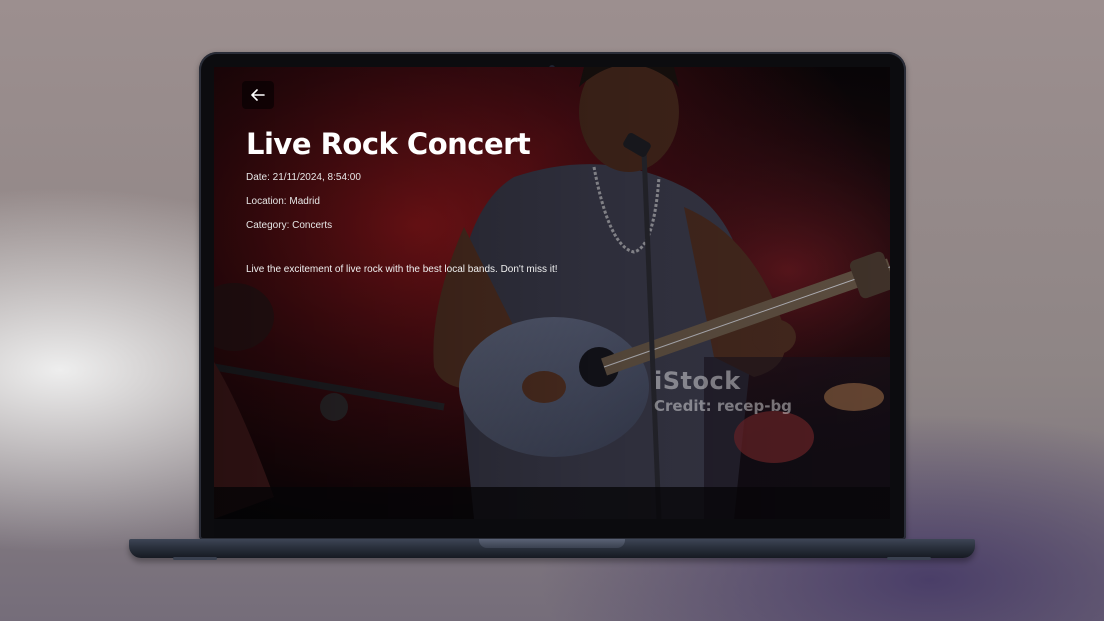 The image size is (1104, 621). What do you see at coordinates (195, 558) in the screenshot?
I see `laptop-foot-left` at bounding box center [195, 558].